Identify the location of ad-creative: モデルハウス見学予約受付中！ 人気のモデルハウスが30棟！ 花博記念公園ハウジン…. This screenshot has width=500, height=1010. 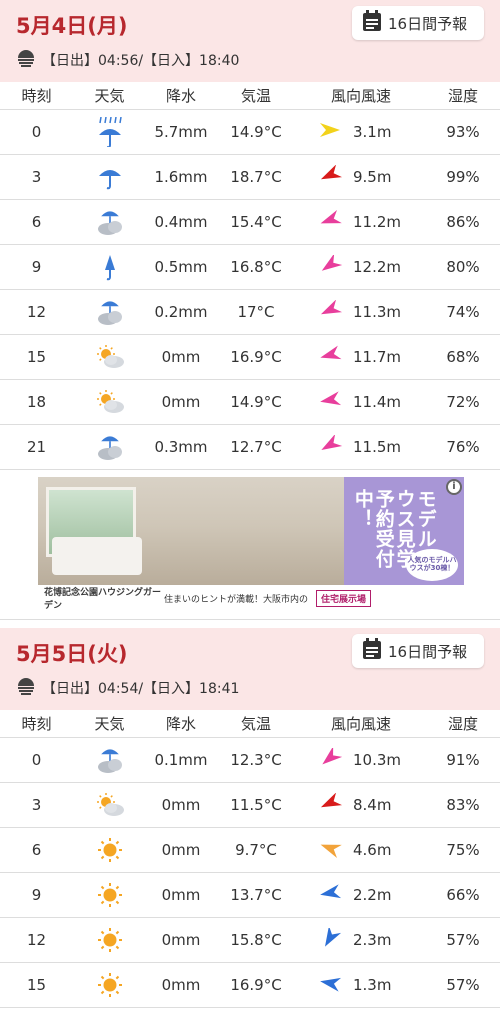
(251, 544).